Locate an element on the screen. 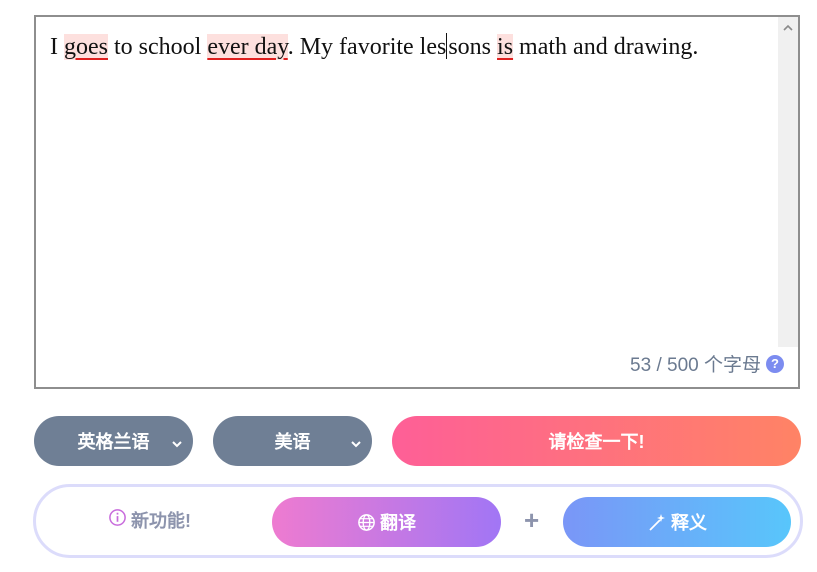 The image size is (817, 572). text-segment: to school is located at coordinates (158, 47).